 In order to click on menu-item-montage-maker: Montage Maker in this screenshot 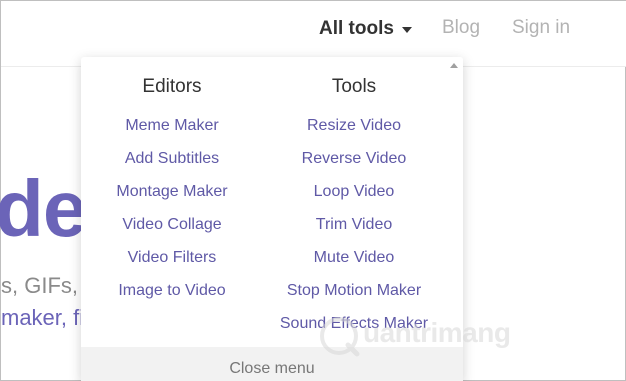, I will do `click(172, 191)`.